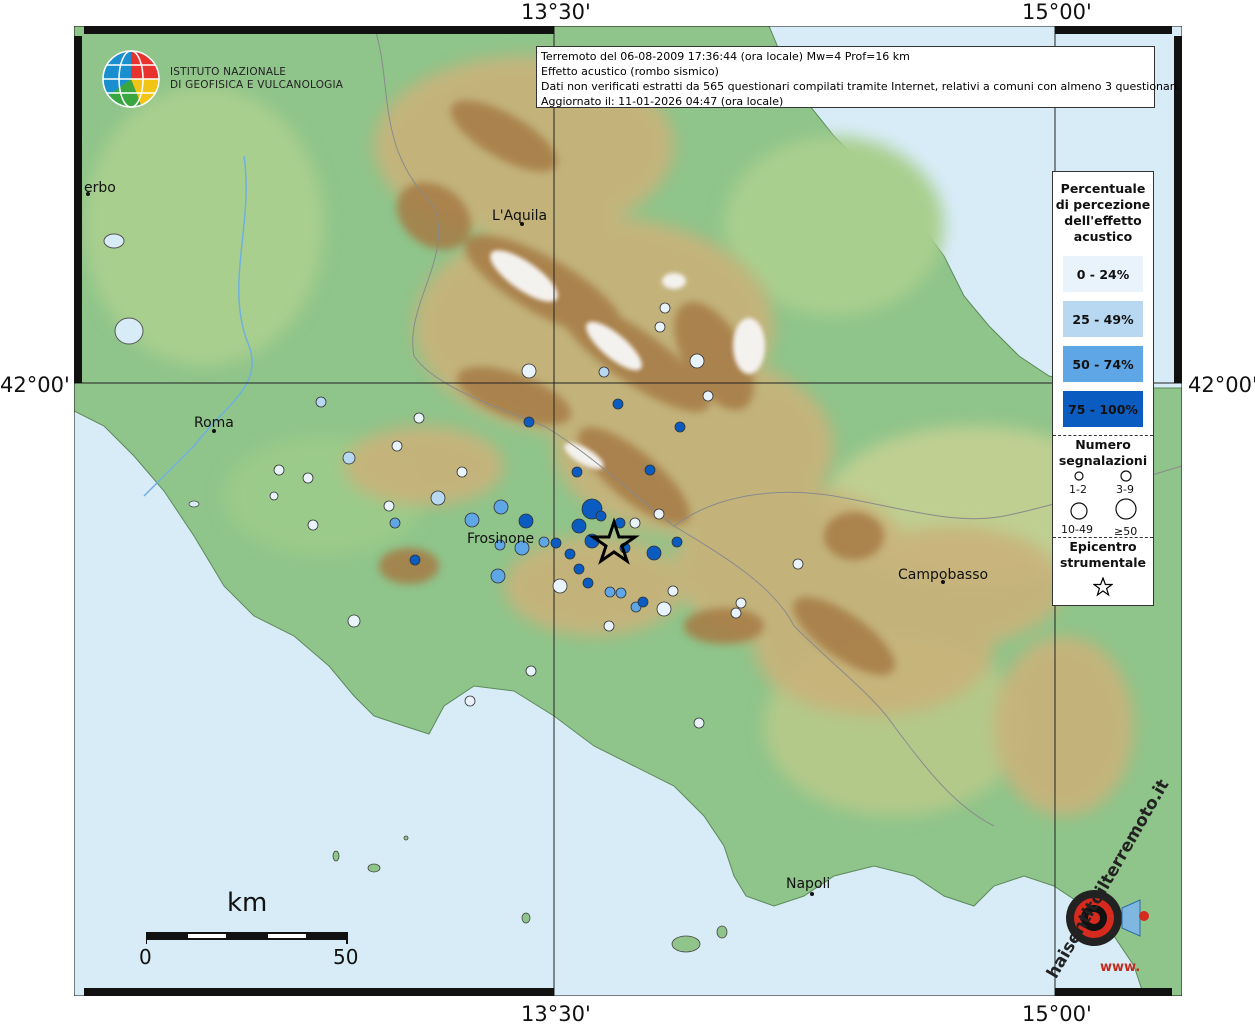  What do you see at coordinates (145, 957) in the screenshot?
I see `scale-min: 0` at bounding box center [145, 957].